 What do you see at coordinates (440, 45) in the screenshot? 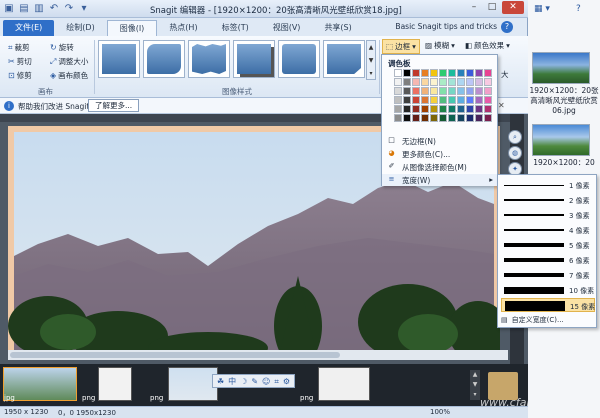
I see `edge-button: ▨ 模糊 ▾` at bounding box center [440, 45].